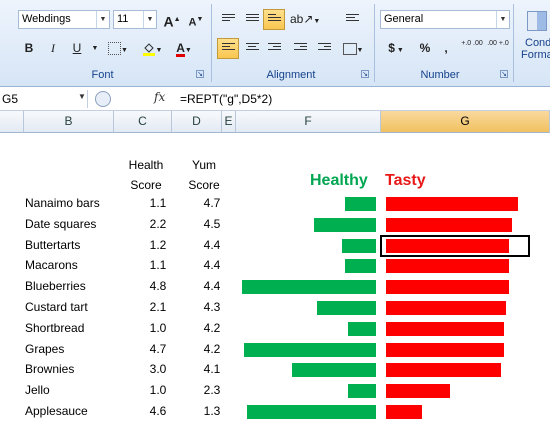 This screenshot has width=550, height=448. I want to click on column-header-e: E, so click(229, 122).